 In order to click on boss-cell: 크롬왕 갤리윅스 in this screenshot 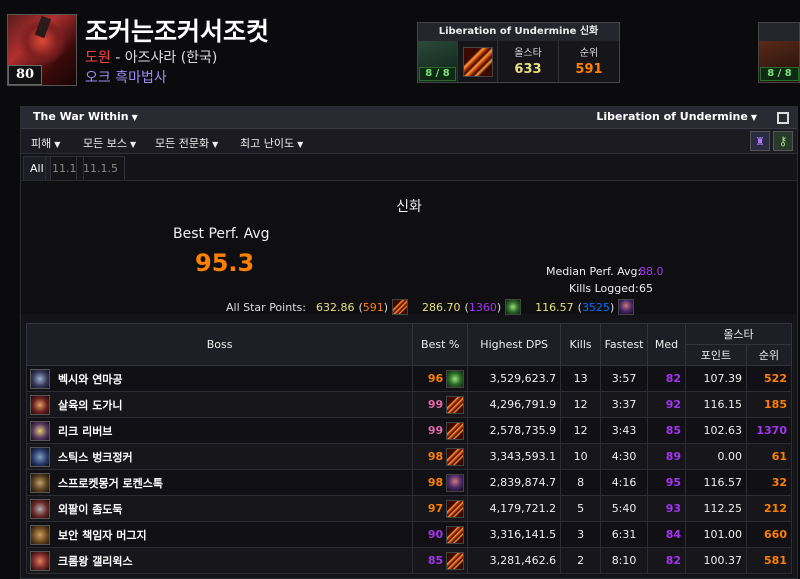, I will do `click(219, 560)`.